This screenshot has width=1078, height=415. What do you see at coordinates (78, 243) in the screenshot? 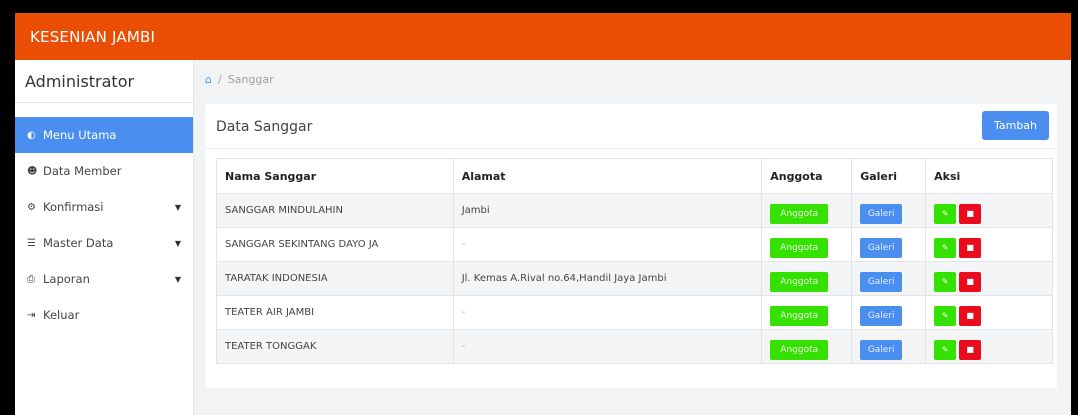
I see `sidebar-item-label: Master Data` at bounding box center [78, 243].